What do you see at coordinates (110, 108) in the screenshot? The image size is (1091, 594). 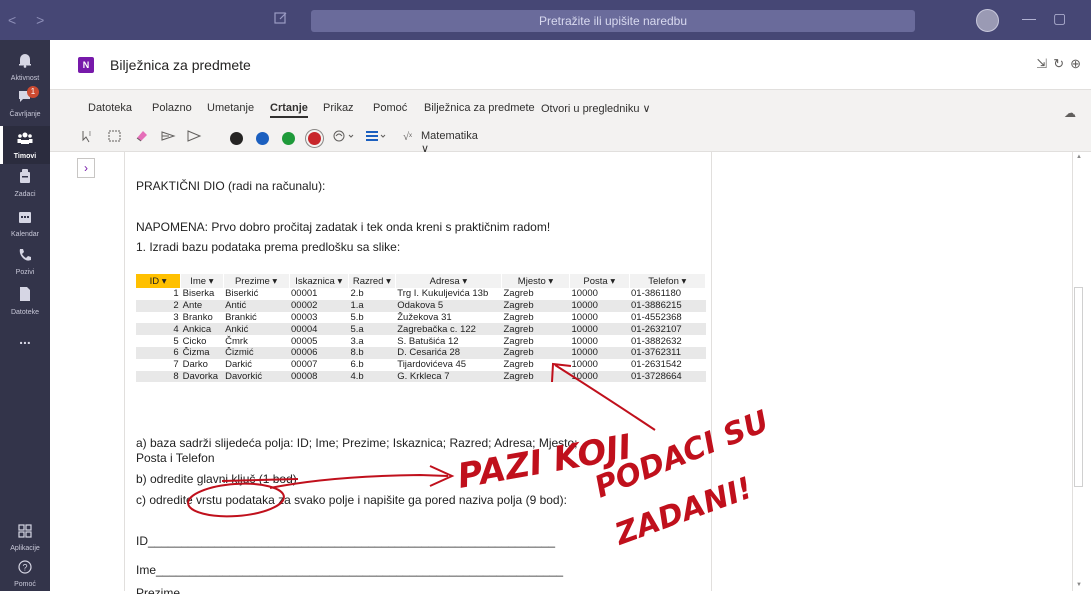 I see `tab-datoteka: Datoteka` at bounding box center [110, 108].